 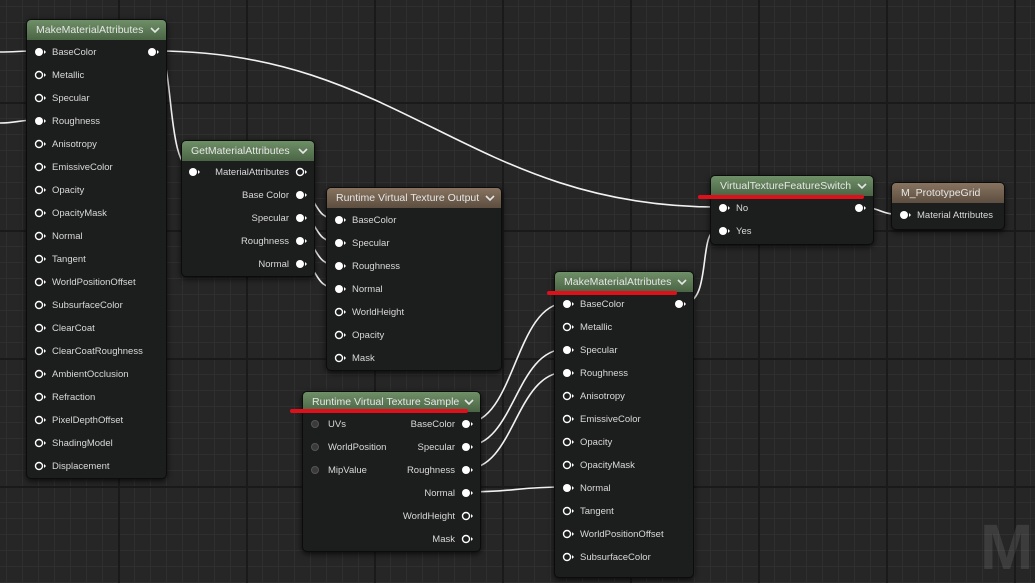 What do you see at coordinates (331, 424) in the screenshot?
I see `input-pin: UVs` at bounding box center [331, 424].